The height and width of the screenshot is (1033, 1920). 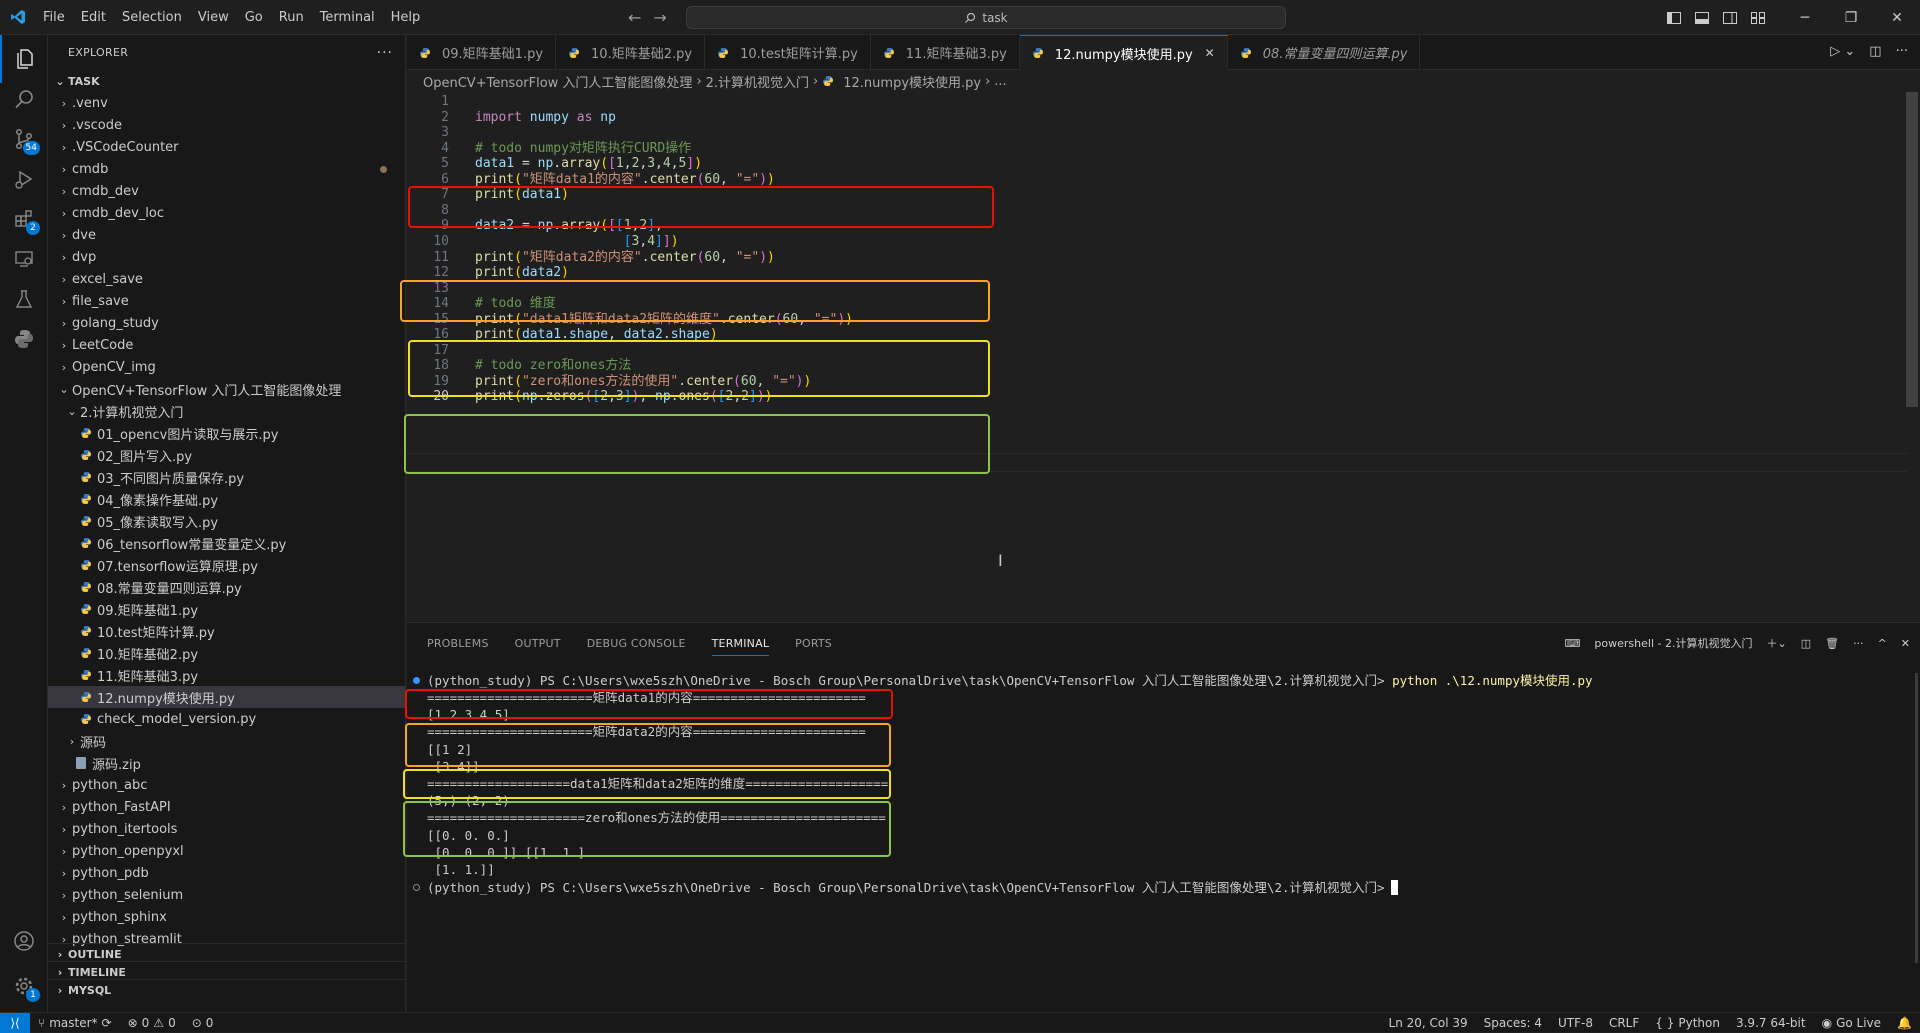 What do you see at coordinates (226, 477) in the screenshot?
I see `file-item: 03_不同图片质量保存.py` at bounding box center [226, 477].